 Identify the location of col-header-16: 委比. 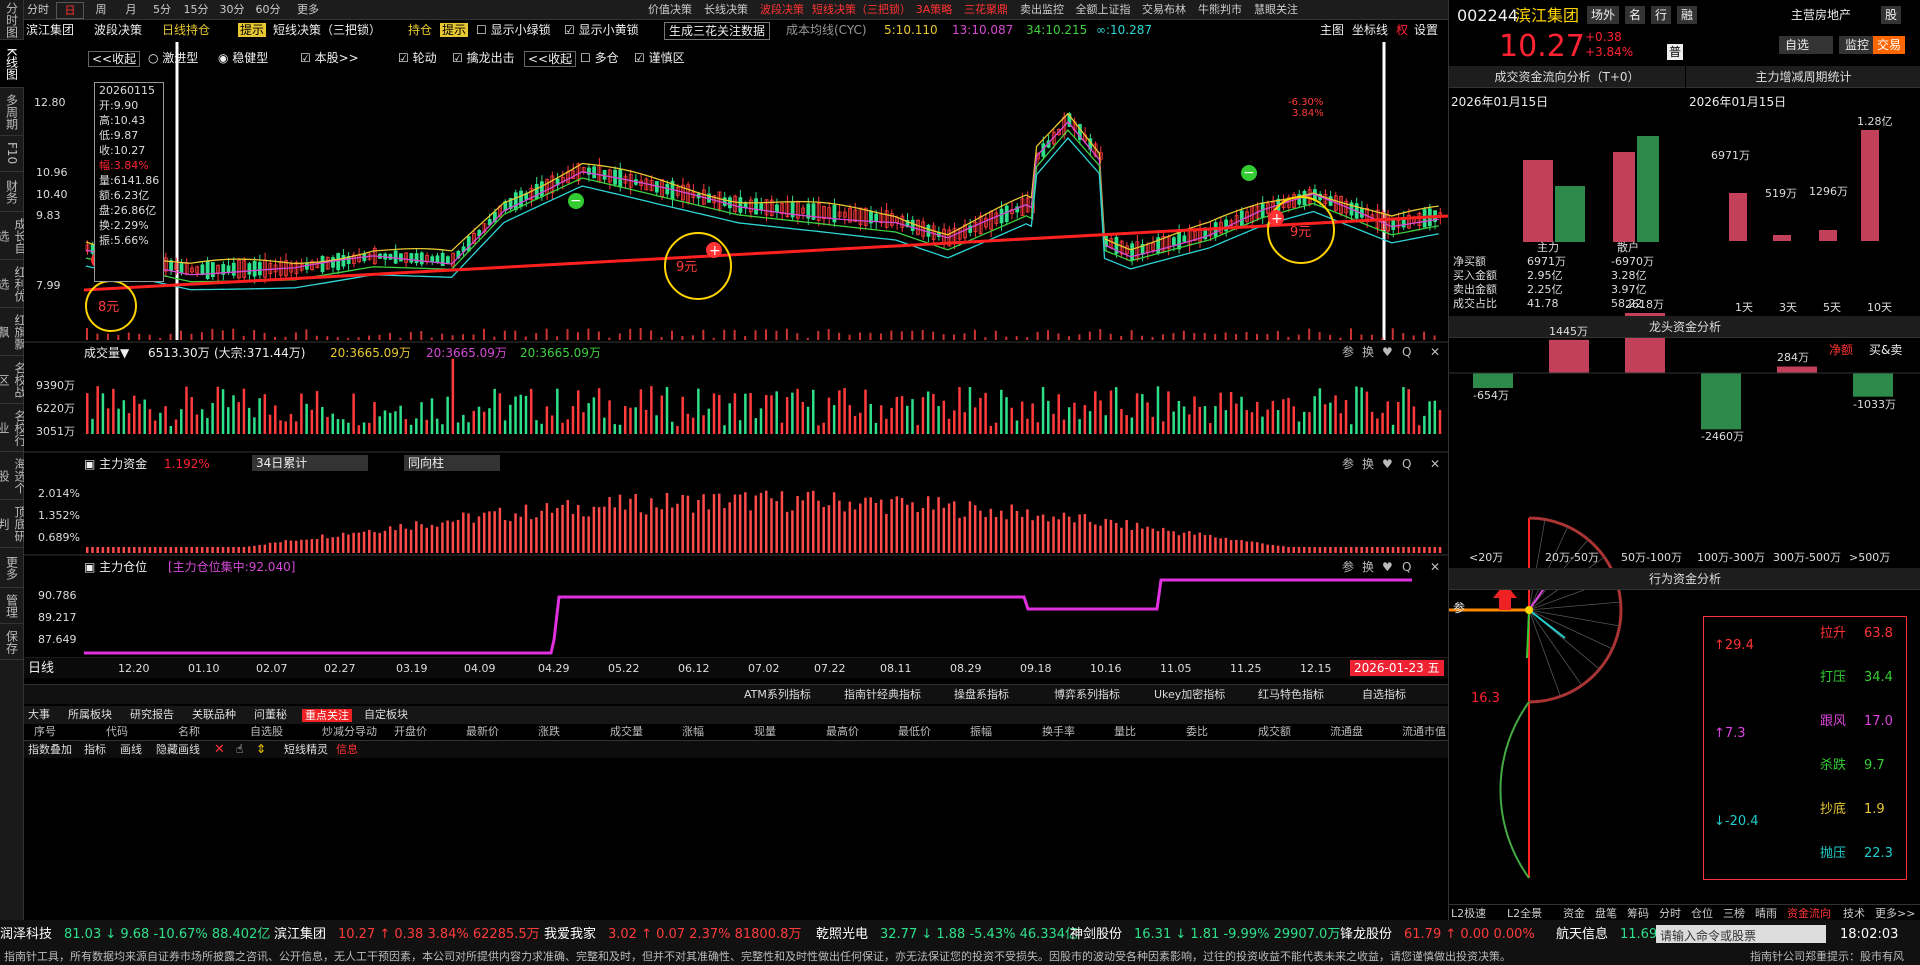
(1197, 731).